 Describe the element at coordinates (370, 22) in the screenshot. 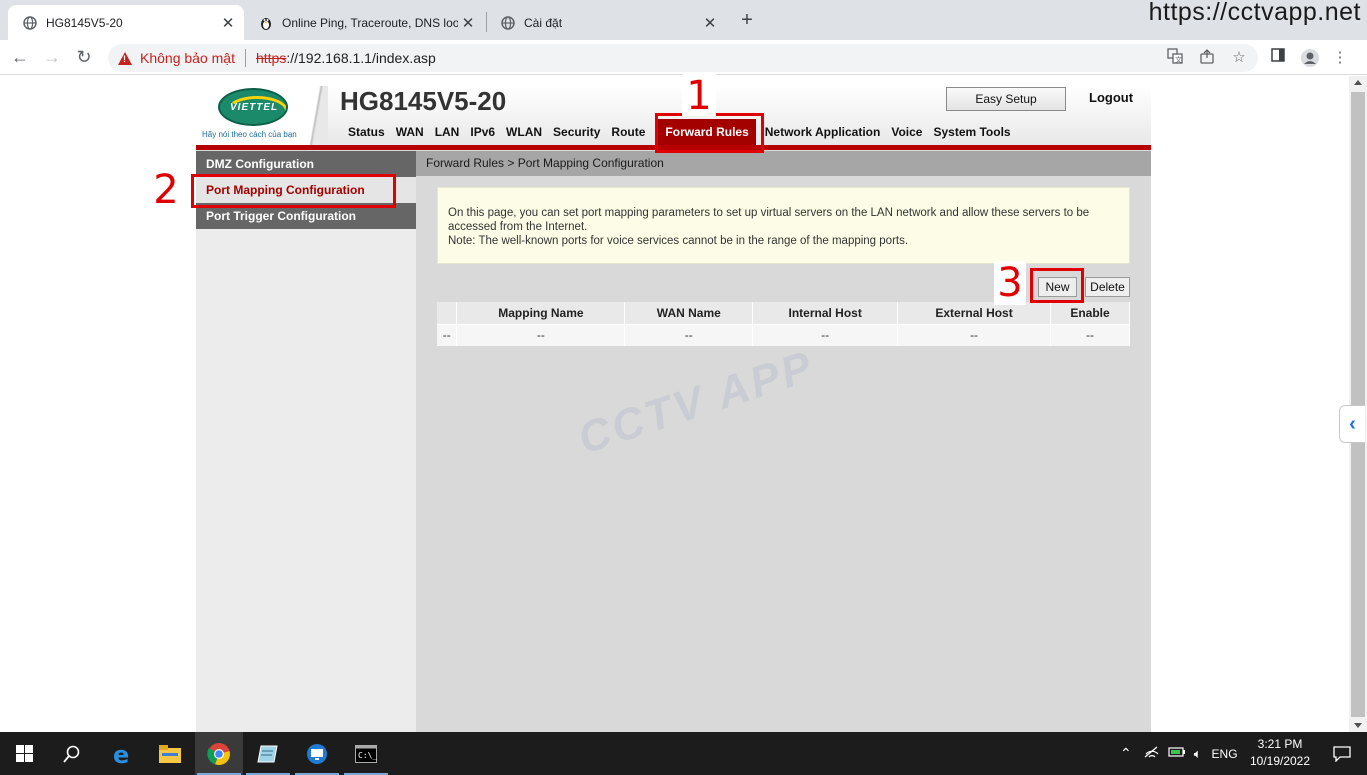

I see `tab-title: Online Ping, Traceroute, DNS look` at that location.